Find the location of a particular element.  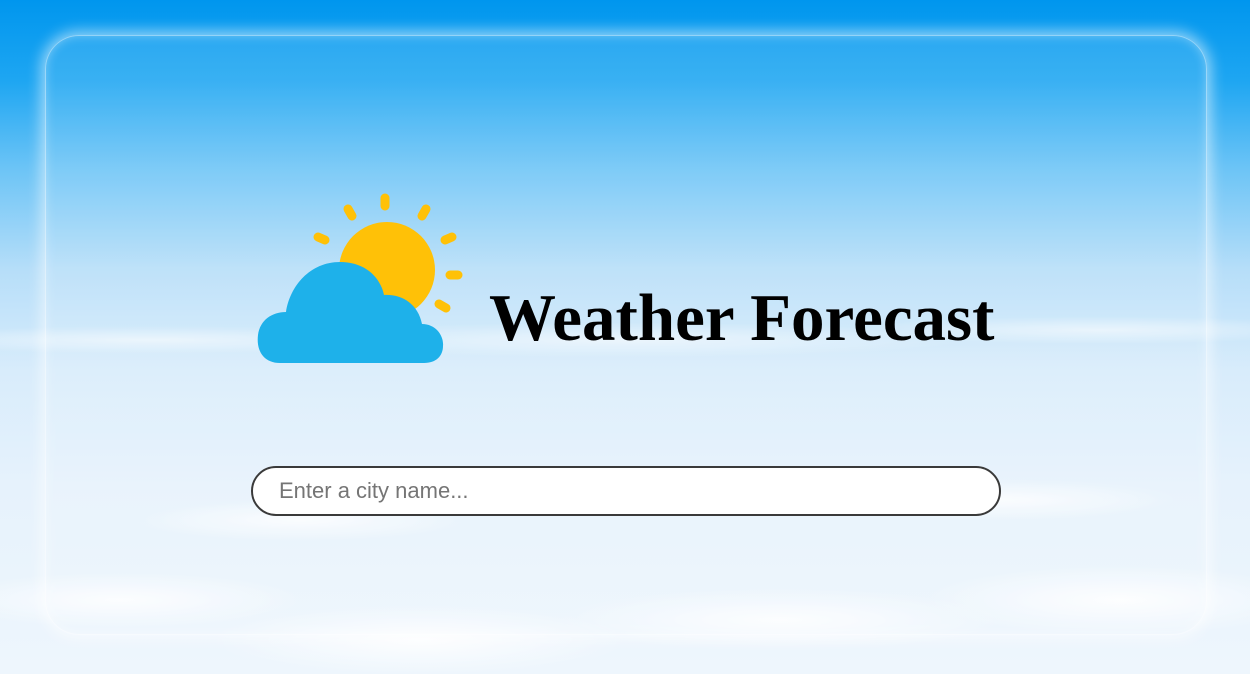

page-title: Weather Forecast is located at coordinates (742, 318).